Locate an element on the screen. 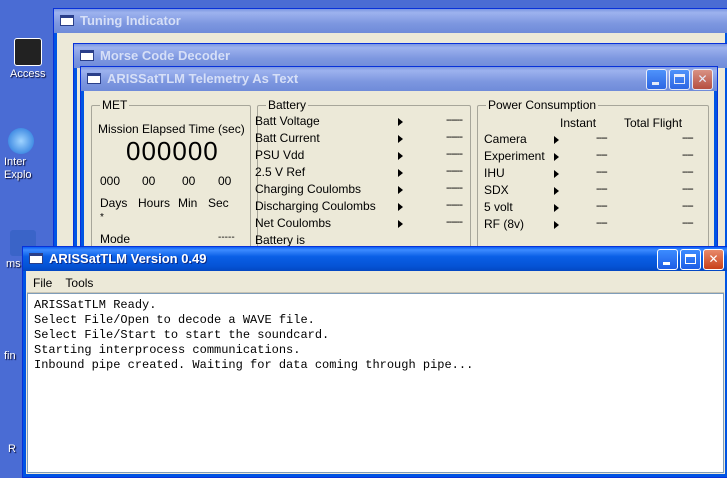 The width and height of the screenshot is (727, 478). total-flight-column-header: Total Flight is located at coordinates (653, 123).